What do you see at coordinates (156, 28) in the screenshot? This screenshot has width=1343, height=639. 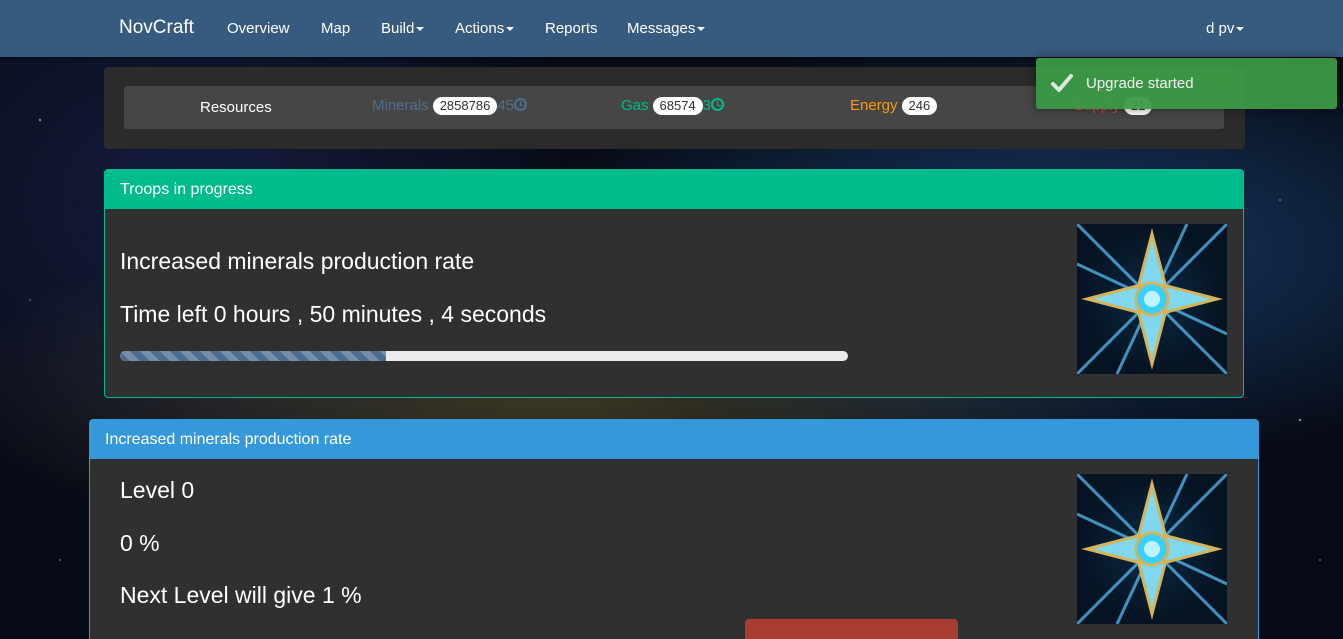 I see `brand-logo: NovCraft` at bounding box center [156, 28].